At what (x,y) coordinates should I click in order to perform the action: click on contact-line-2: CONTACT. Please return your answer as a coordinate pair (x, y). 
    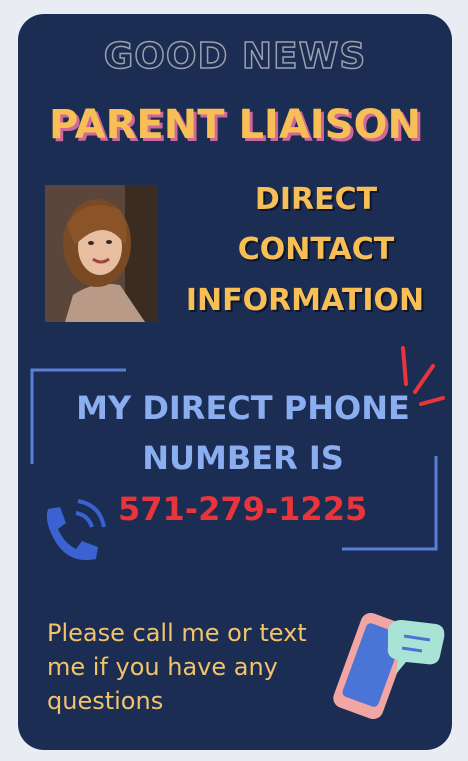
    Looking at the image, I should click on (316, 249).